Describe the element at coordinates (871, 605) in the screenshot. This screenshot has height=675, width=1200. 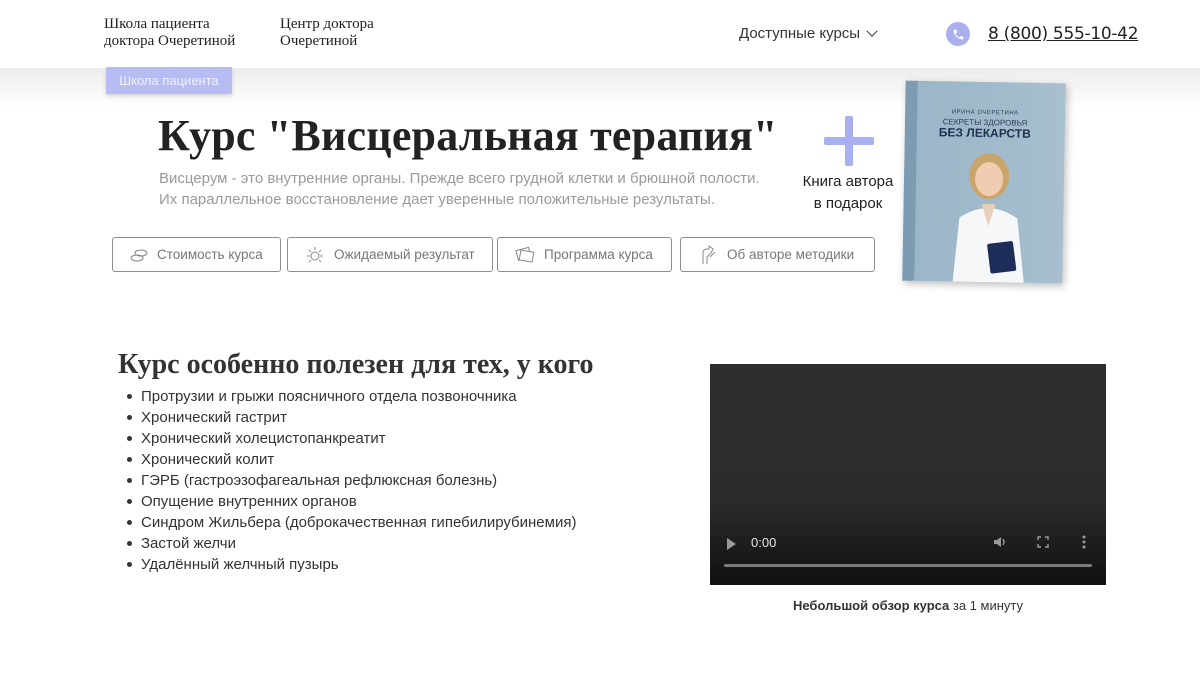
I see `video-caption-bold: Небольшой обзор курса` at that location.